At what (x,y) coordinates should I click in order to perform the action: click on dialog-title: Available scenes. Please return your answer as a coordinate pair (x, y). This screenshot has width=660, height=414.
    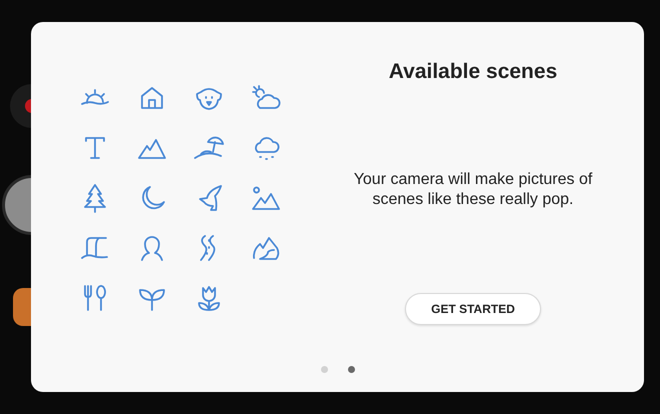
    Looking at the image, I should click on (473, 72).